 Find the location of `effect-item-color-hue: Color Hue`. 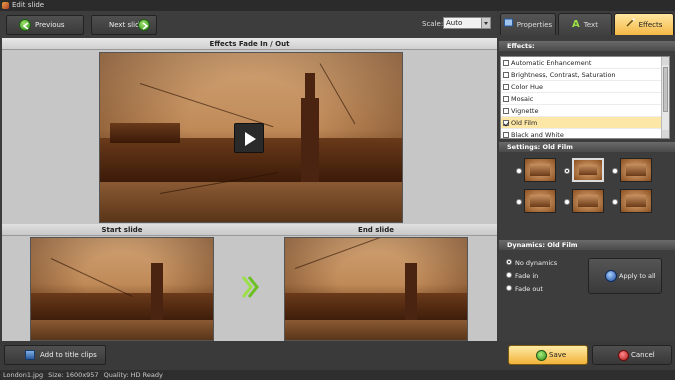

effect-item-color-hue: Color Hue is located at coordinates (585, 87).